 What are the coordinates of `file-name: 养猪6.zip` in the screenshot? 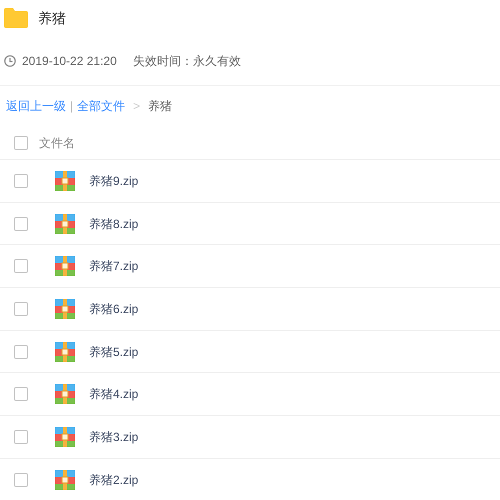 It's located at (113, 309).